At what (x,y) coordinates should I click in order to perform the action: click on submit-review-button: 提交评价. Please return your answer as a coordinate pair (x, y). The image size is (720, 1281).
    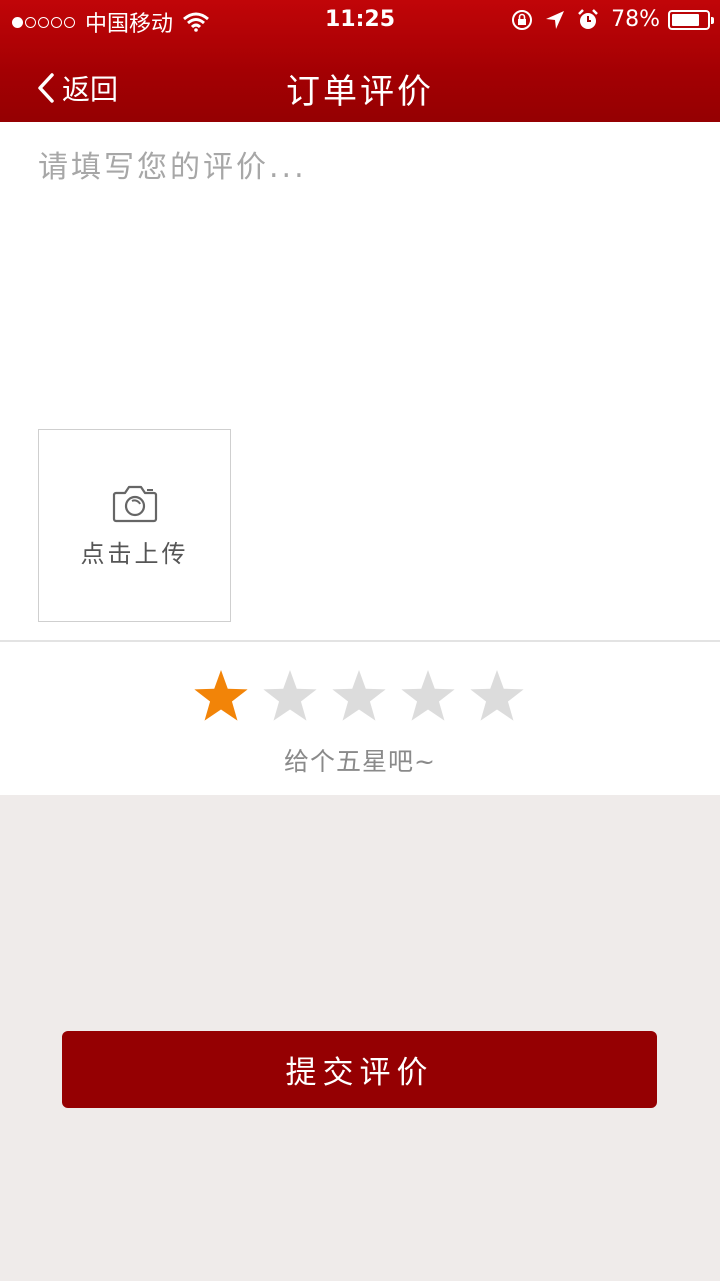
    Looking at the image, I should click on (359, 1069).